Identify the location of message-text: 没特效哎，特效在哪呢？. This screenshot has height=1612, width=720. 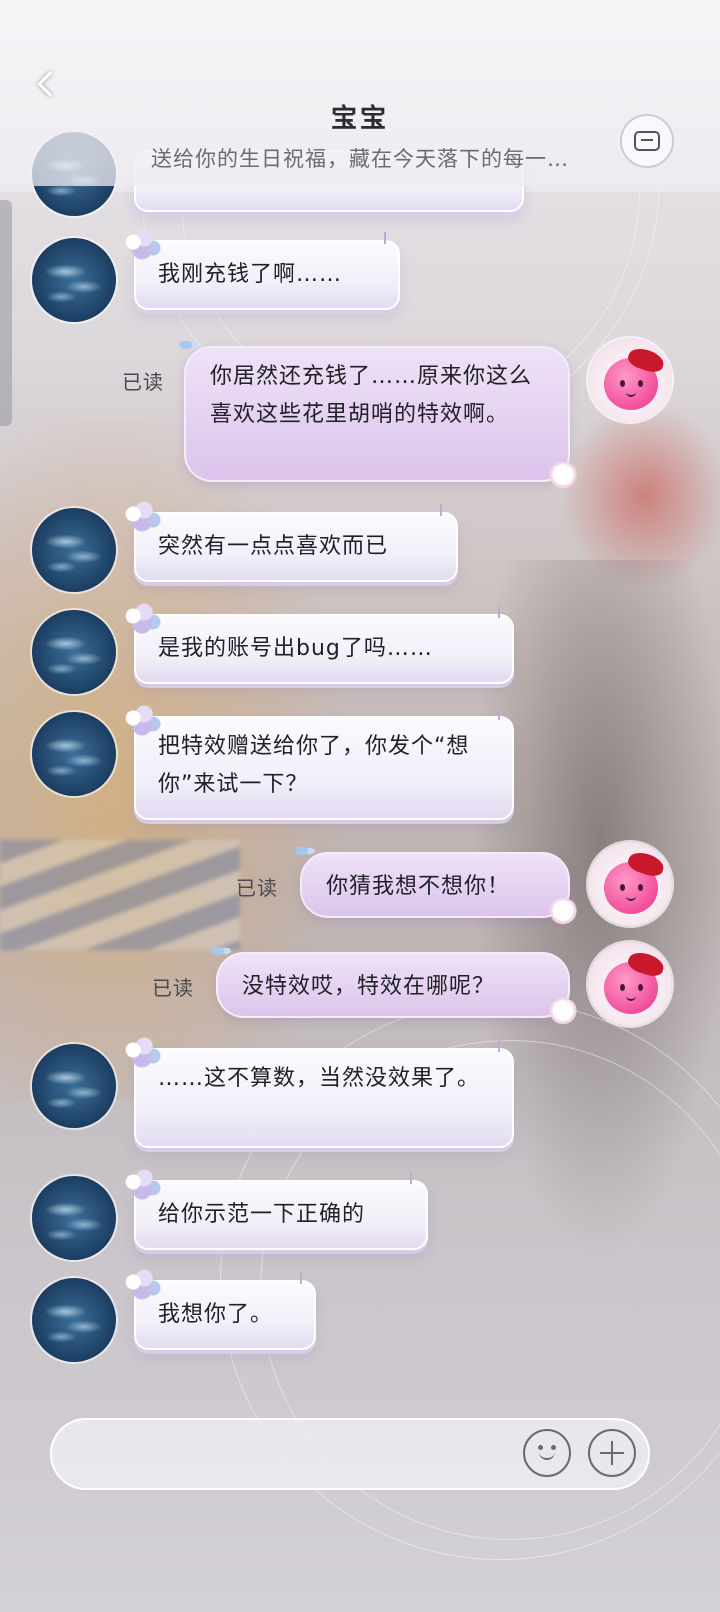
(369, 986).